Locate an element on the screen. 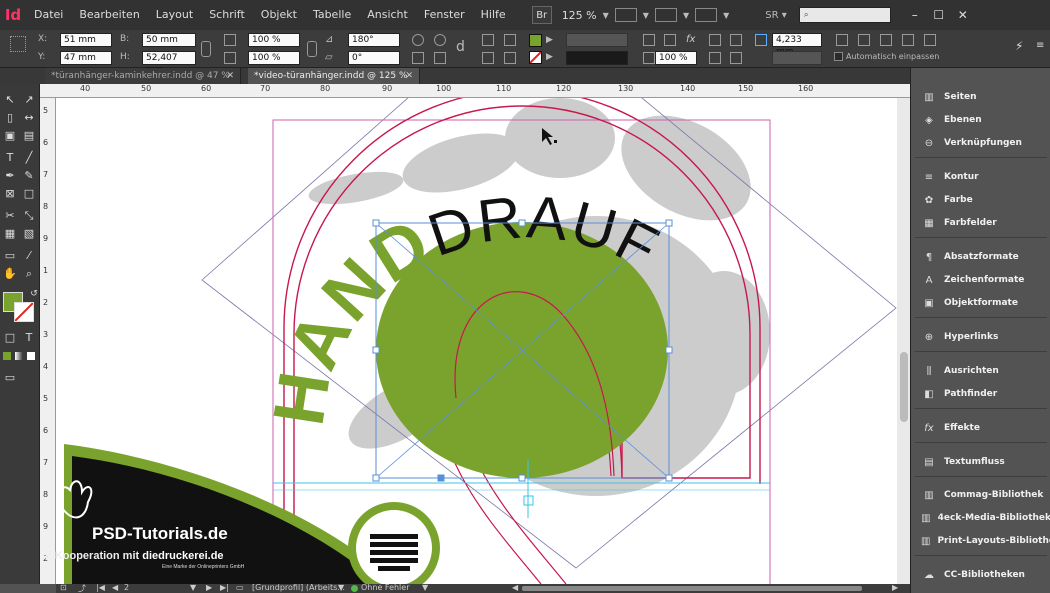 The width and height of the screenshot is (1050, 593). panel-verknuepfungen: ⊖ Verknüpfungen is located at coordinates (980, 143).